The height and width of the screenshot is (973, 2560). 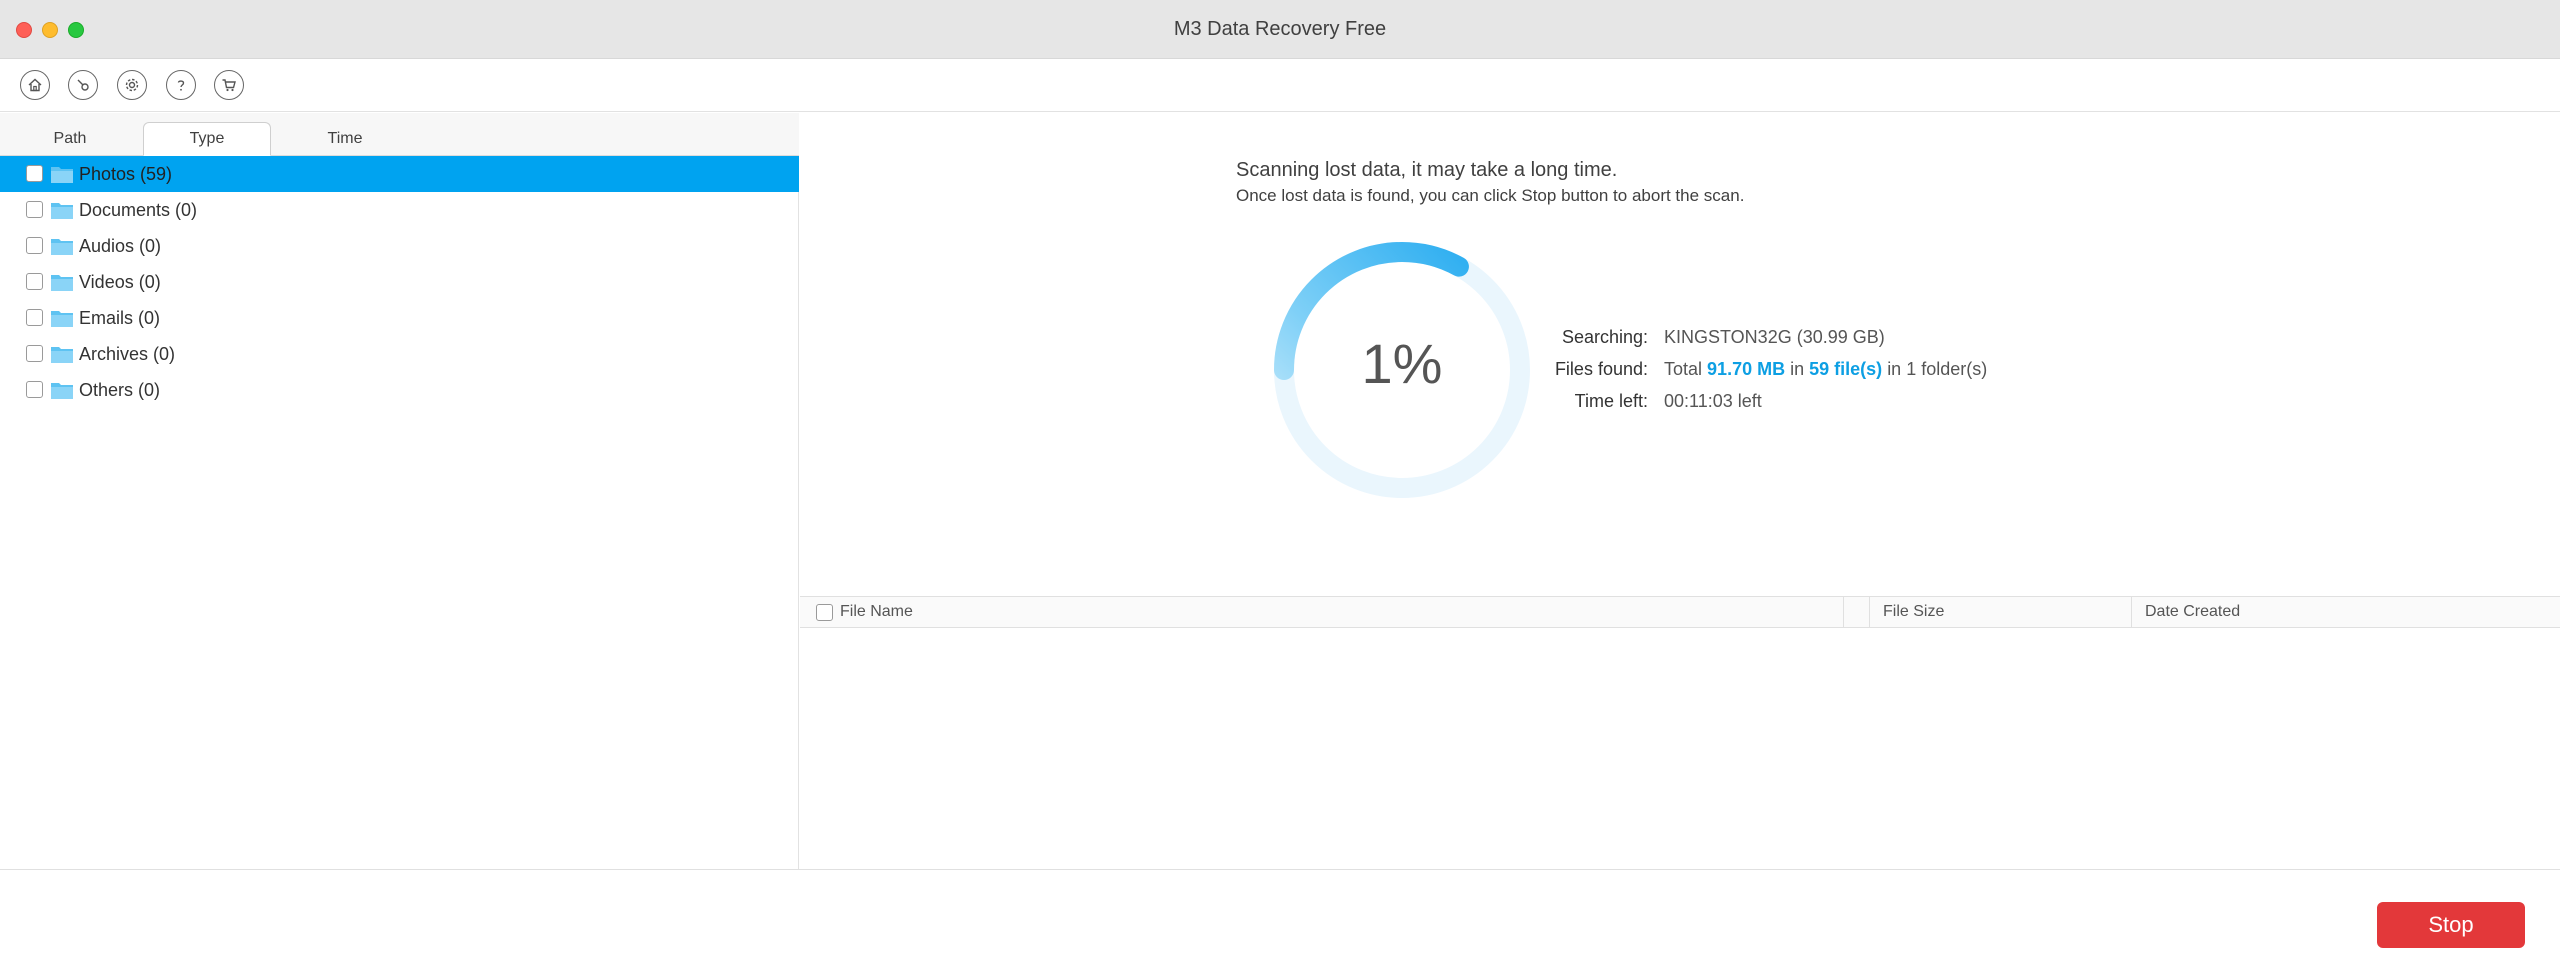 What do you see at coordinates (1913, 612) in the screenshot?
I see `column-file-size: File Size` at bounding box center [1913, 612].